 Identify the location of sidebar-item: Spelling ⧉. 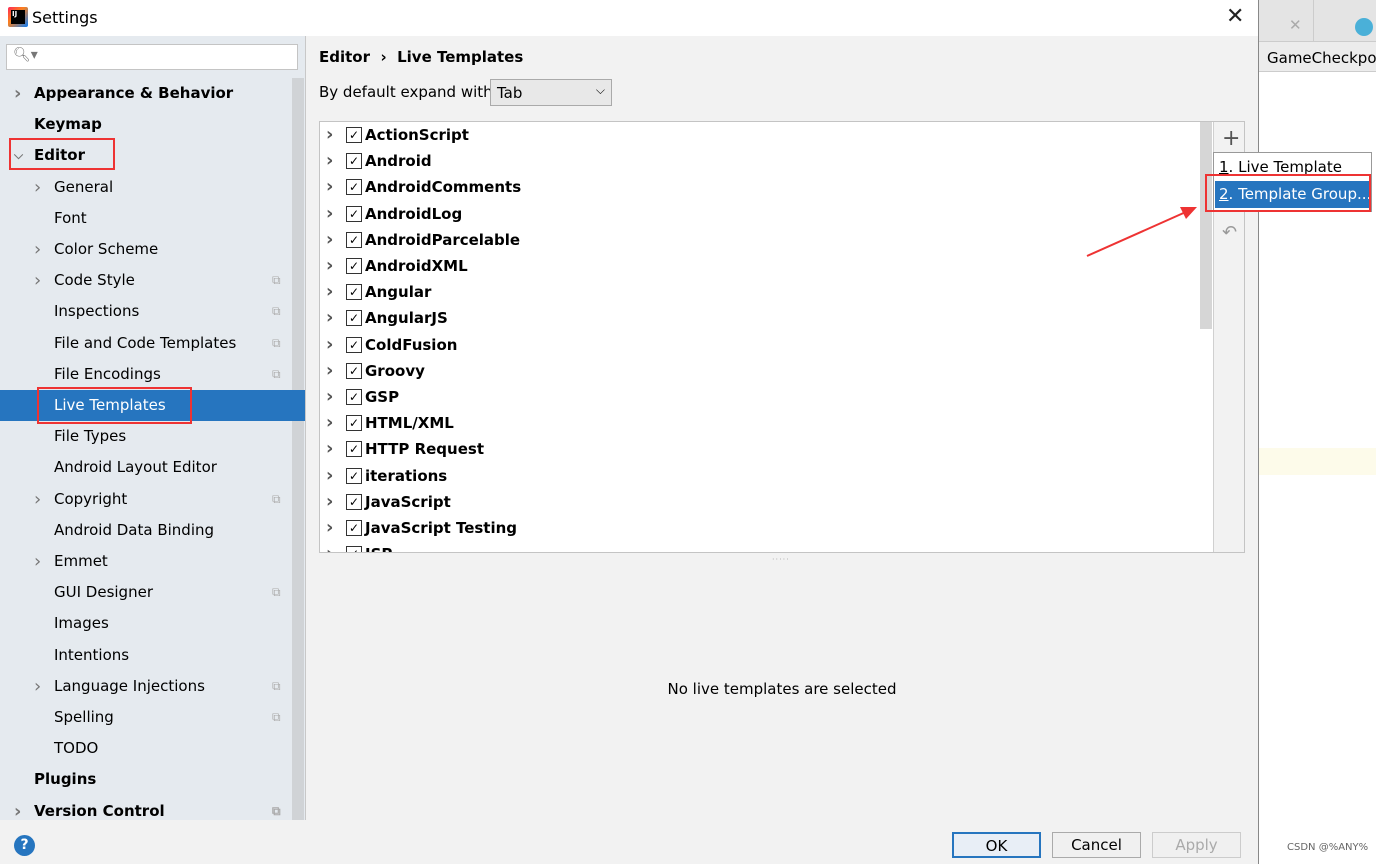
(146, 717).